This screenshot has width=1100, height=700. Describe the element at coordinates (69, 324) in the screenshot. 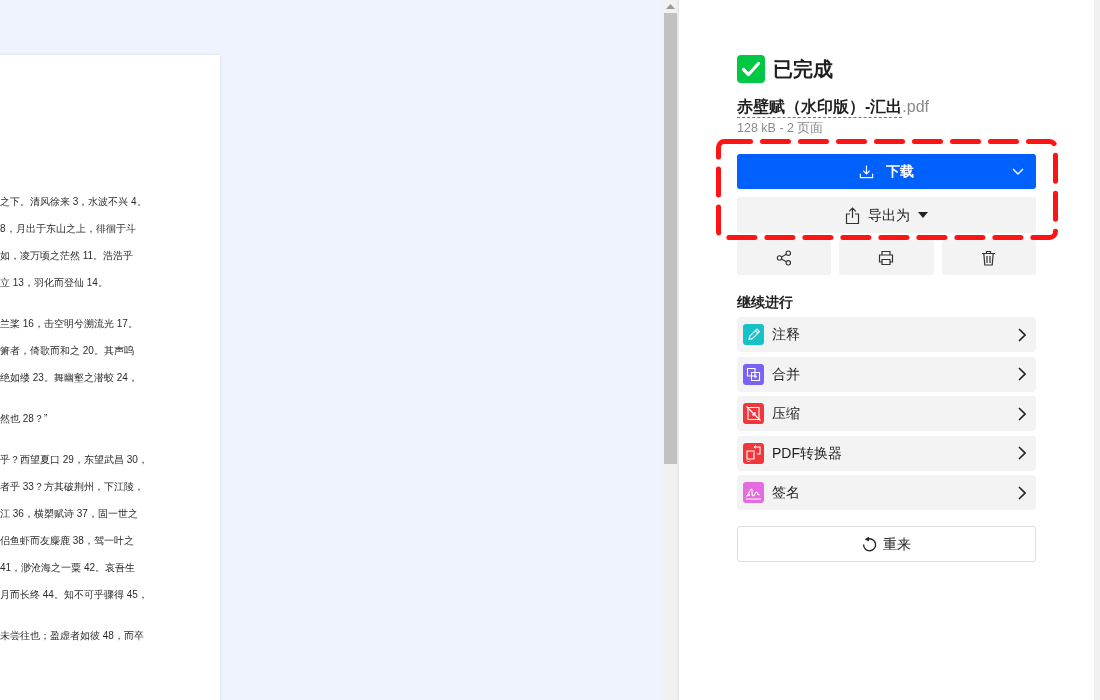

I see `document-text-line: 兰桨 16，击空明兮溯流光 17。` at that location.